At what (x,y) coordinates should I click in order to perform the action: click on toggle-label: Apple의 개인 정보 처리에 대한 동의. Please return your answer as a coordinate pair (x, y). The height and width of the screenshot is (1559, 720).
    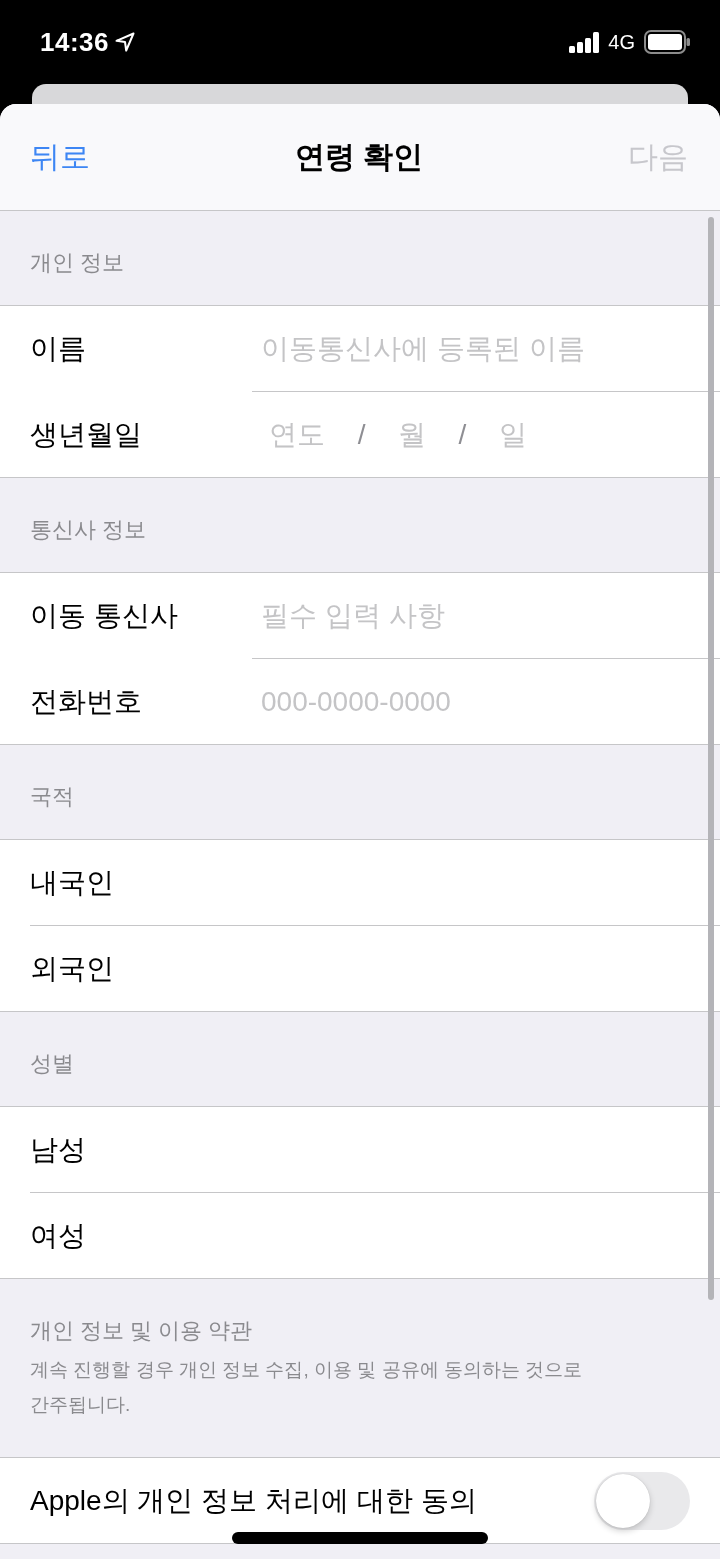
    Looking at the image, I should click on (254, 1500).